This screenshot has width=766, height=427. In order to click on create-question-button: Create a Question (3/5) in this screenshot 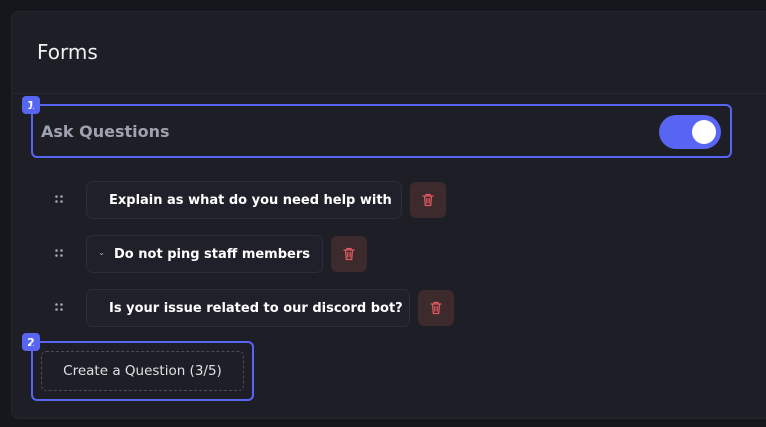, I will do `click(142, 371)`.